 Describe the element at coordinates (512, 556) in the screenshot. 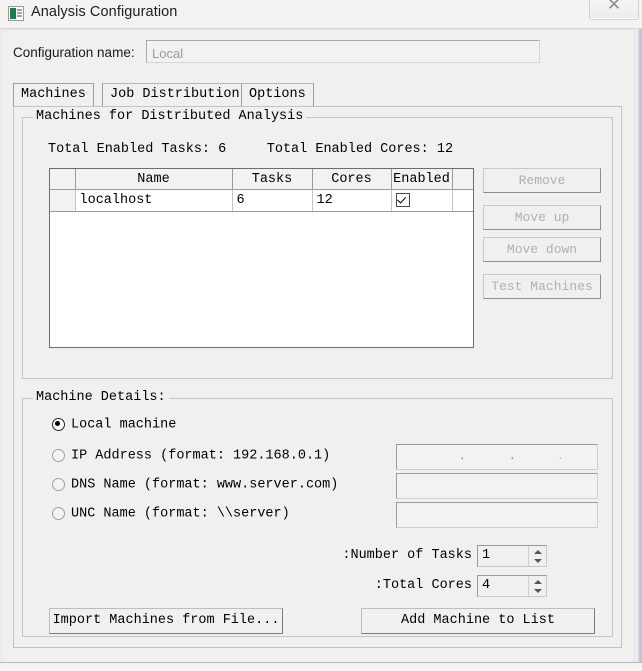

I see `number-of-tasks-spinner: 1` at that location.